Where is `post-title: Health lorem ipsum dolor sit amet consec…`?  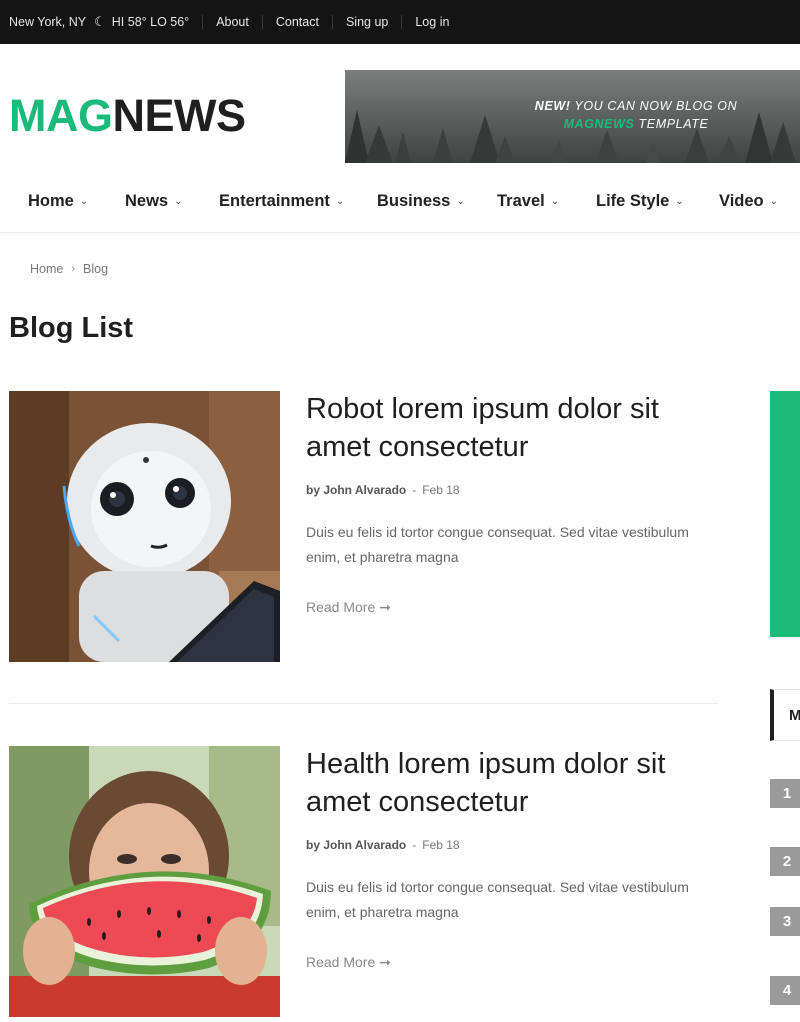
post-title: Health lorem ipsum dolor sit amet consec… is located at coordinates (516, 783).